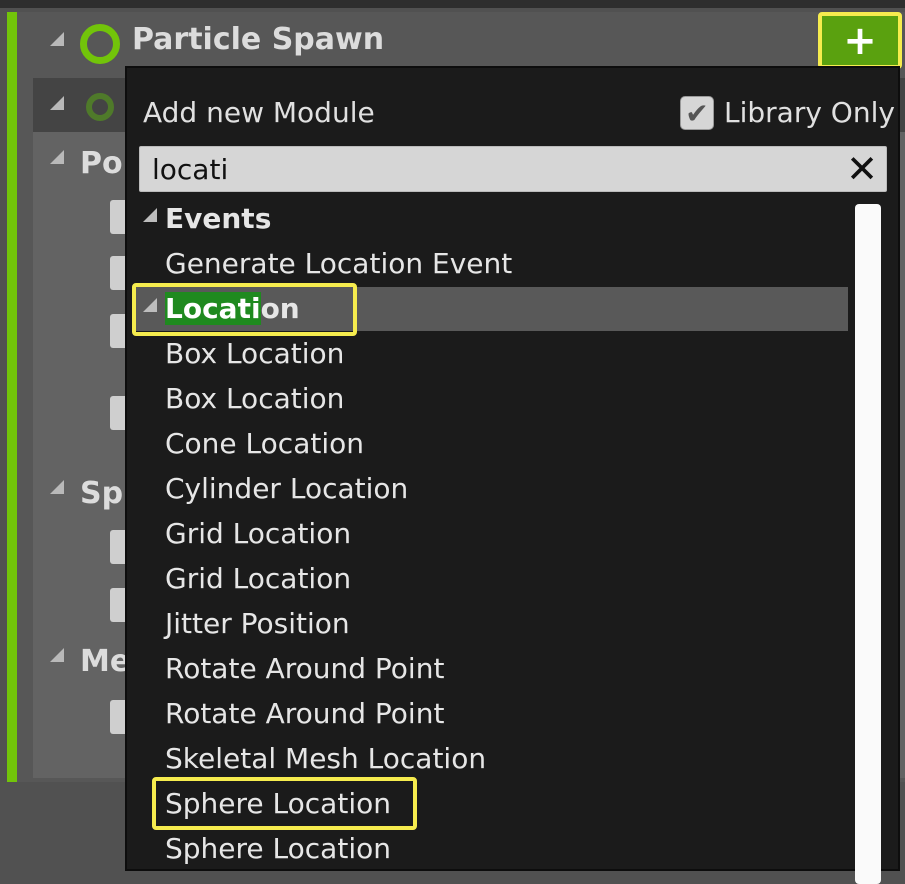 The height and width of the screenshot is (884, 905). What do you see at coordinates (244, 309) in the screenshot?
I see `highlight-box-location` at bounding box center [244, 309].